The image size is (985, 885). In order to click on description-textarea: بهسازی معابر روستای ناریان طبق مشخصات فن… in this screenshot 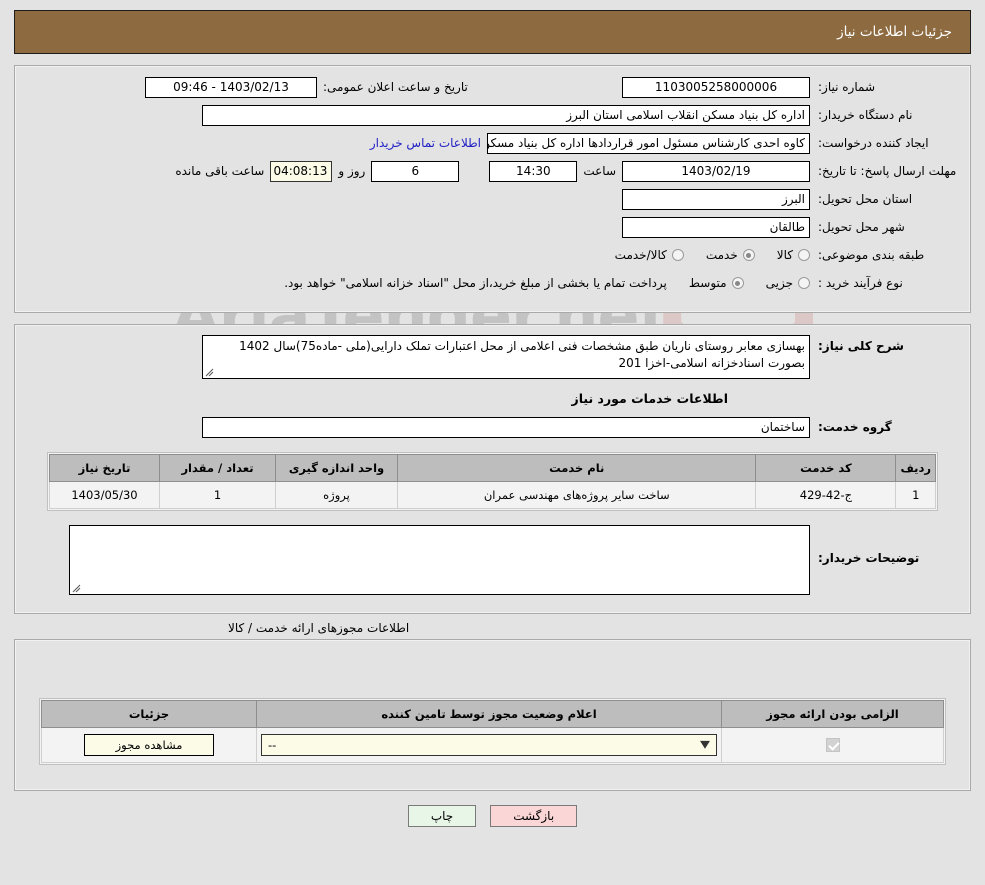, I will do `click(506, 357)`.